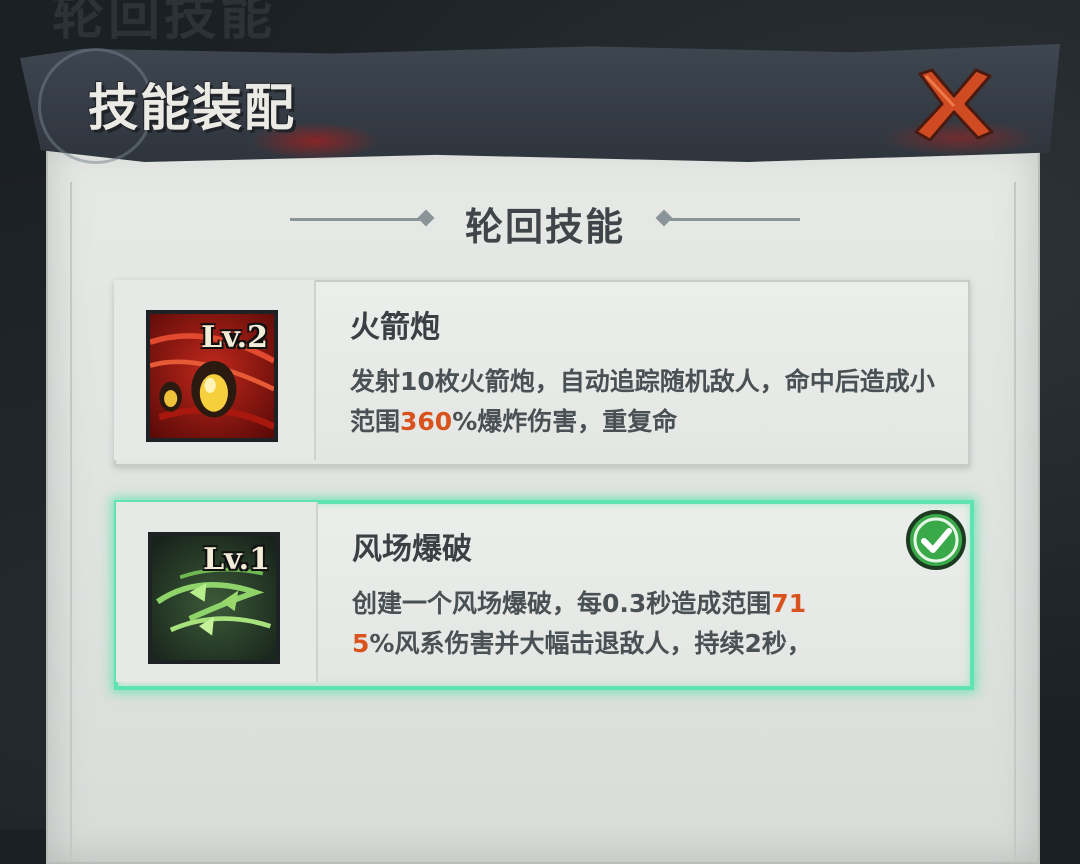 The height and width of the screenshot is (864, 1080). What do you see at coordinates (936, 540) in the screenshot?
I see `equipped-check-icon` at bounding box center [936, 540].